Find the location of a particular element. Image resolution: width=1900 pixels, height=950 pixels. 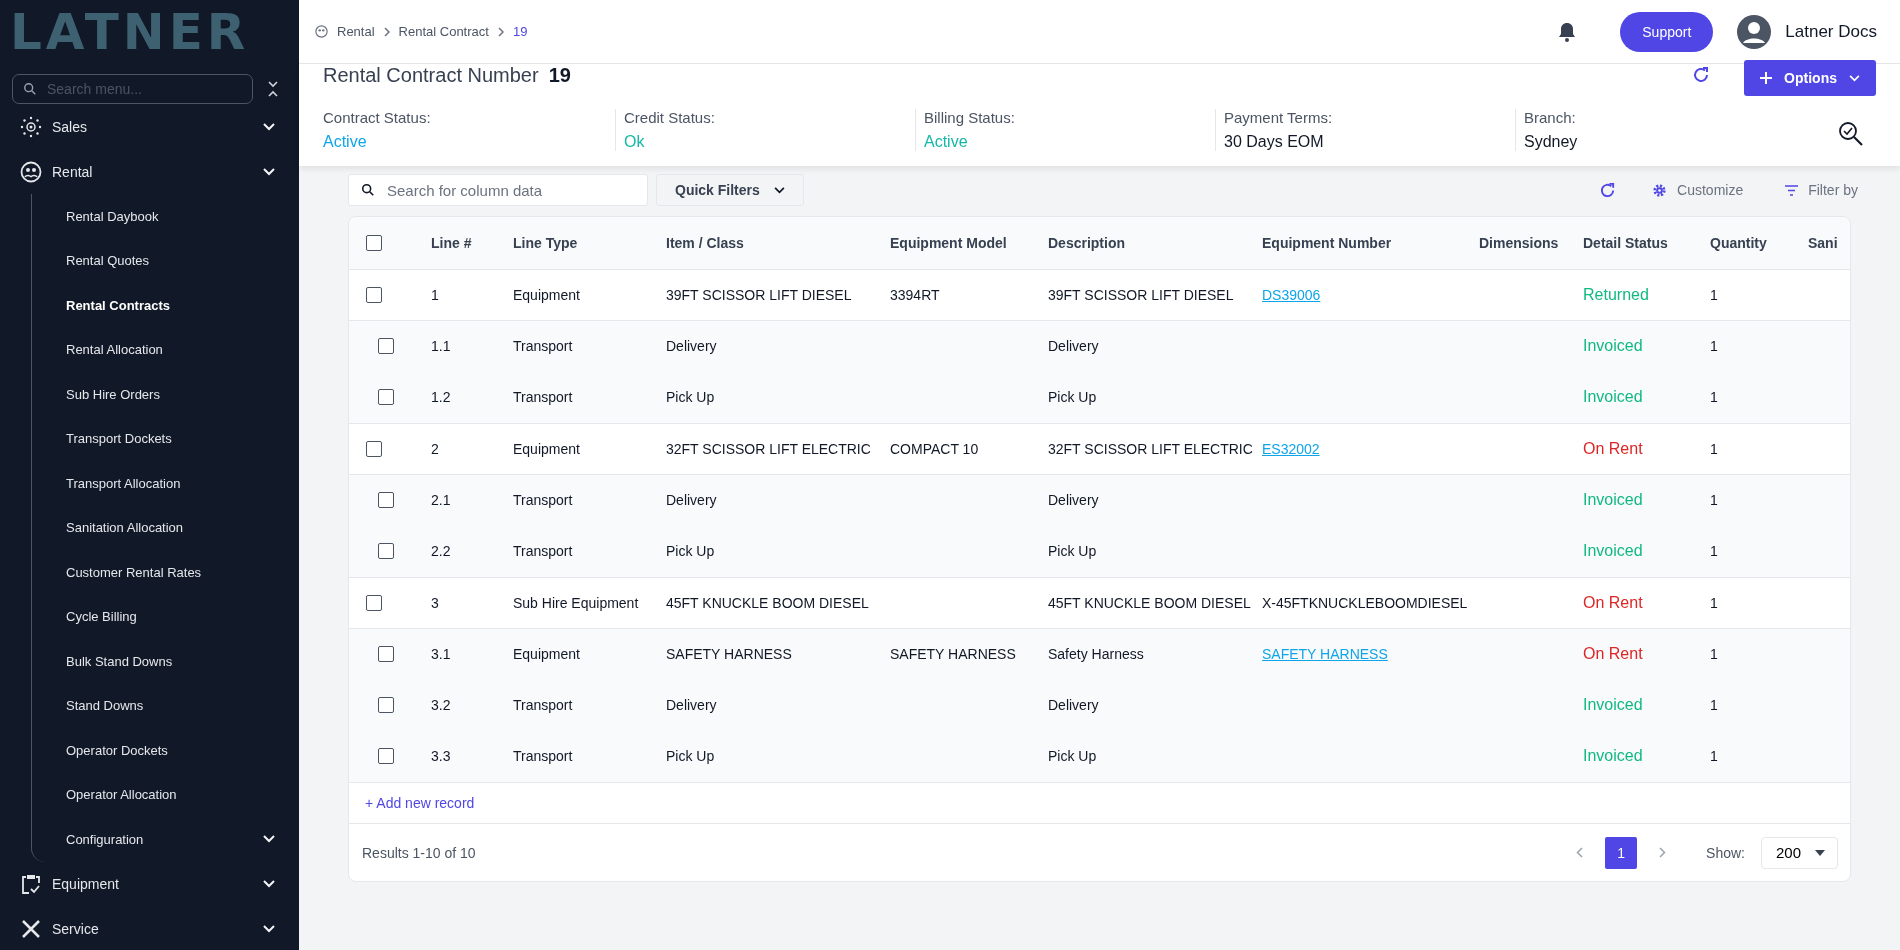

chevron-icon is located at coordinates (269, 884).